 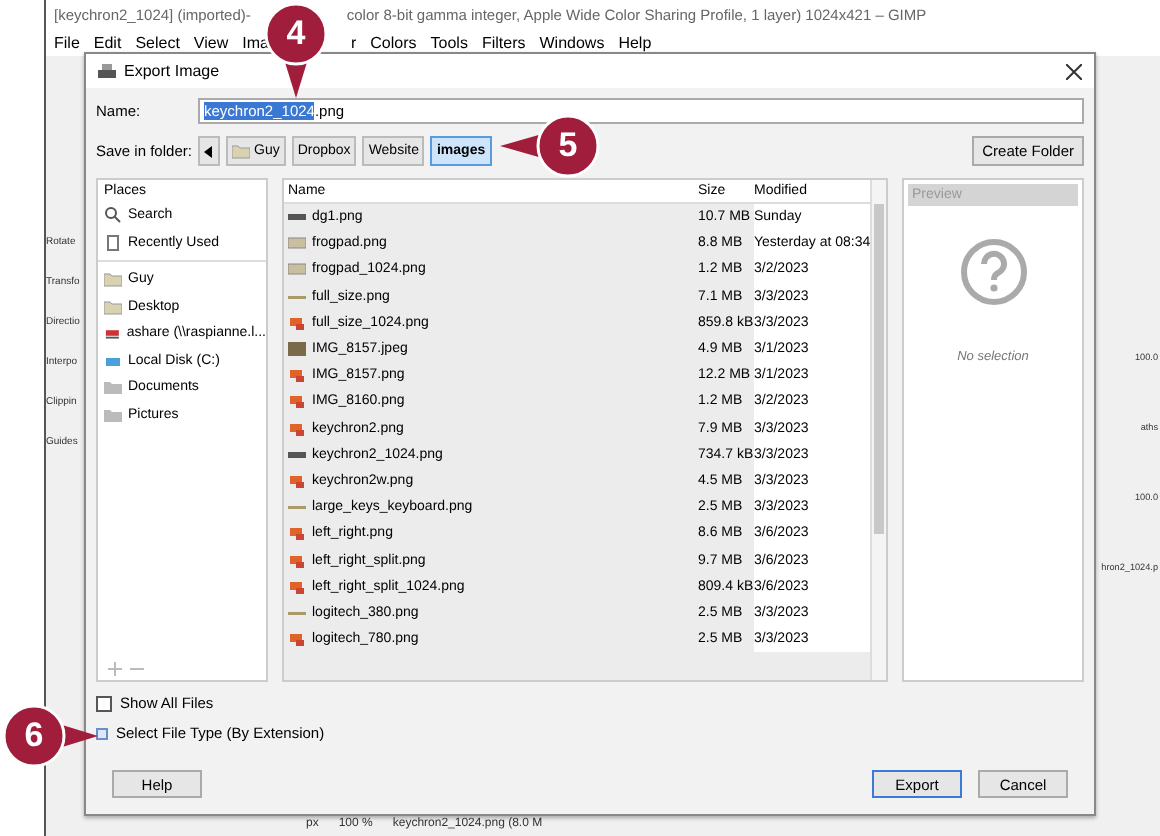 I want to click on menu-item: r, so click(x=353, y=42).